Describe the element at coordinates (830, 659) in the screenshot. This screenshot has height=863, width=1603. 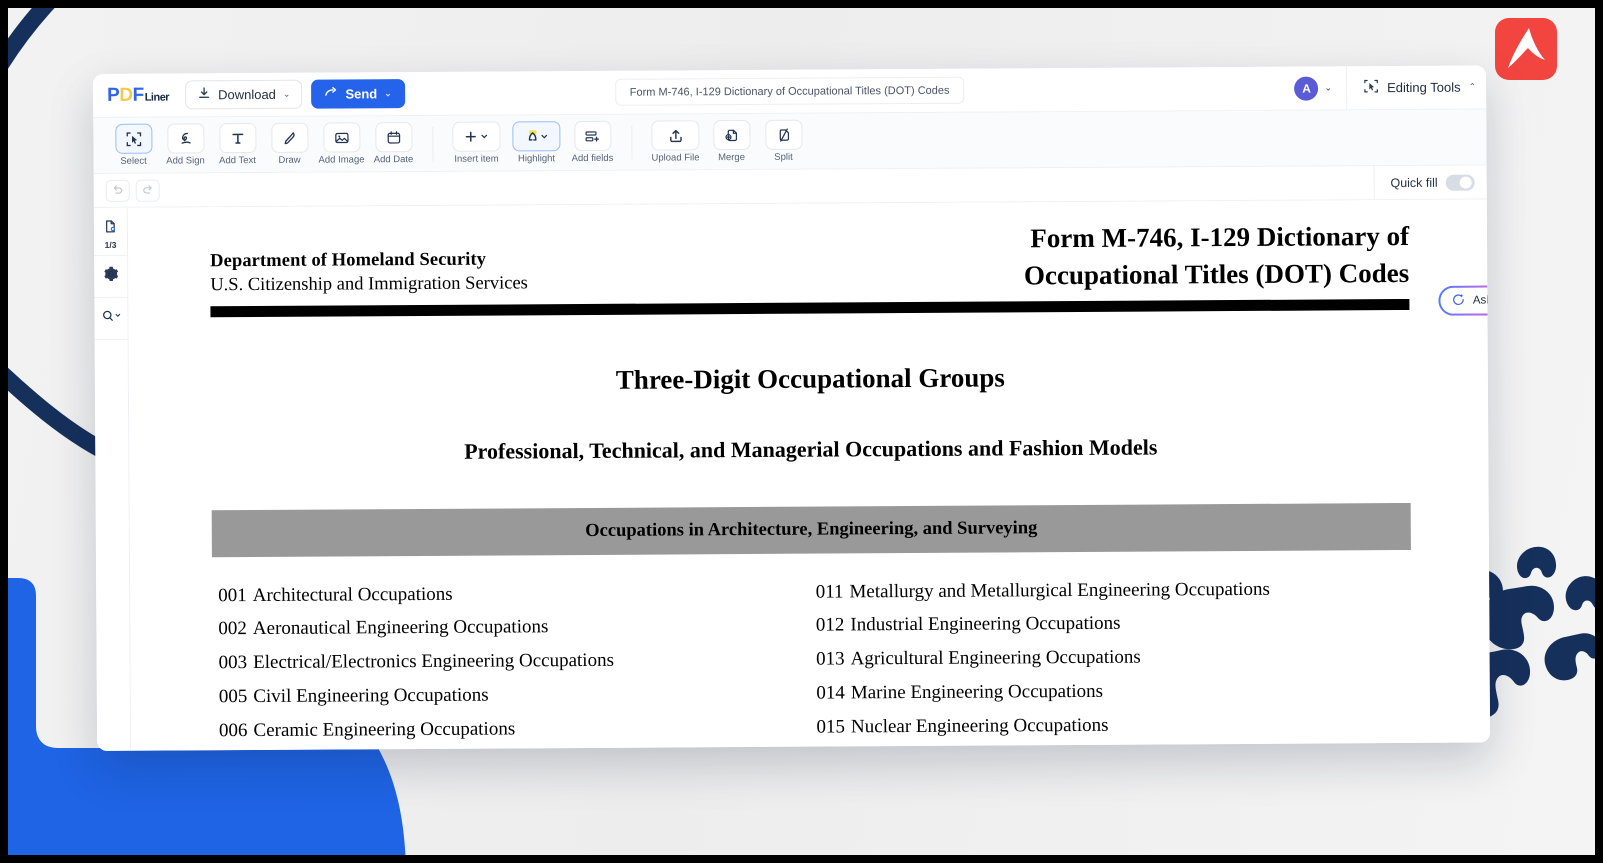
I see `occupation-code: 013` at that location.